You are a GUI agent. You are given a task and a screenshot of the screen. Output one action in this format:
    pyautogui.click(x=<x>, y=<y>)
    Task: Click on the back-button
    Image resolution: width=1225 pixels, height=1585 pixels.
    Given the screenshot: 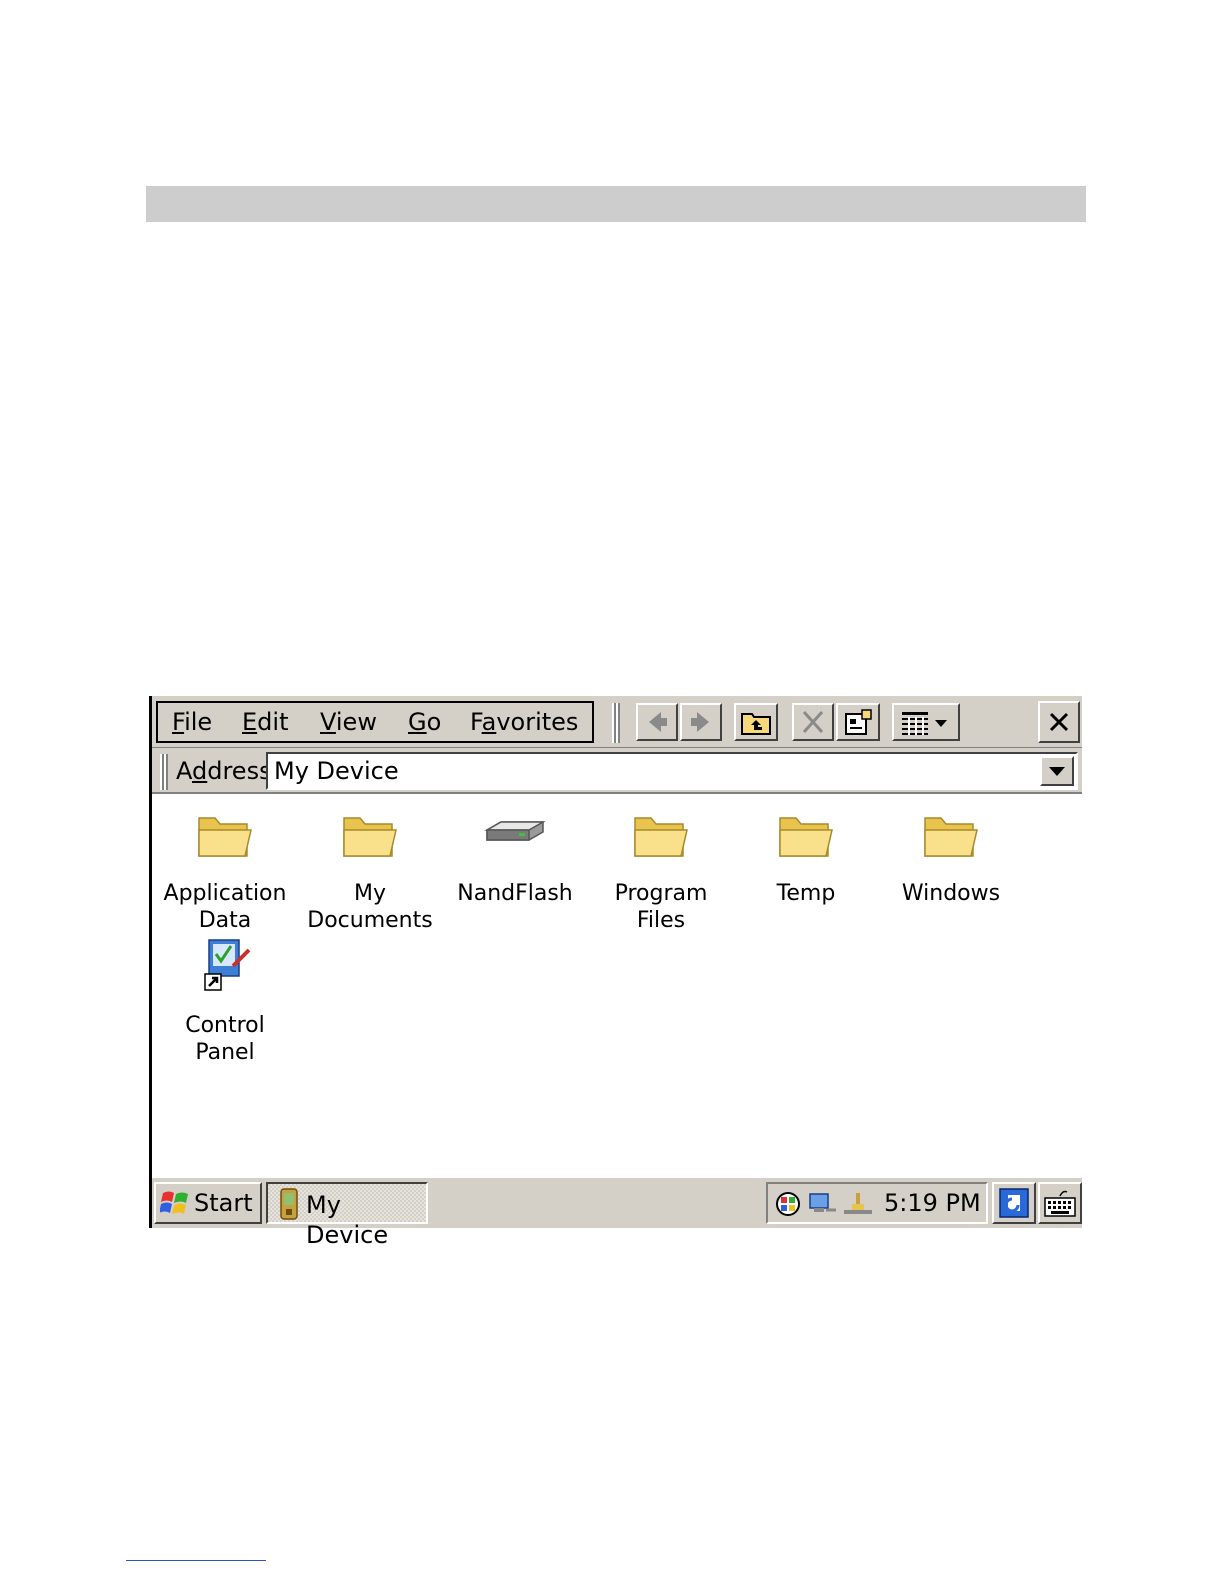 What is the action you would take?
    pyautogui.click(x=657, y=722)
    